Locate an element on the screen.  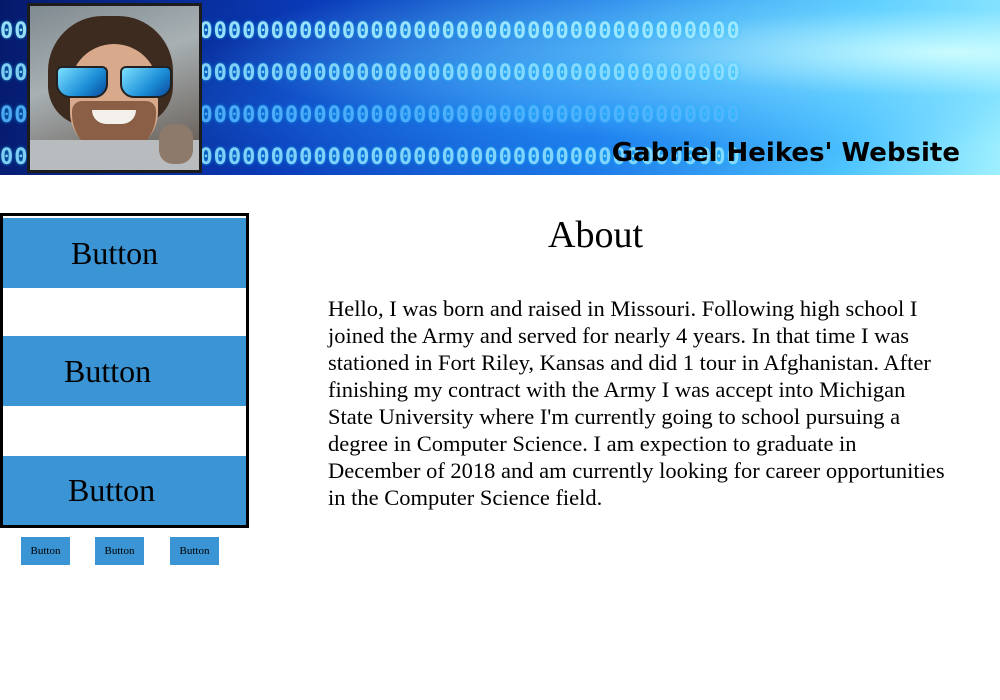
left-lens is located at coordinates (82, 82).